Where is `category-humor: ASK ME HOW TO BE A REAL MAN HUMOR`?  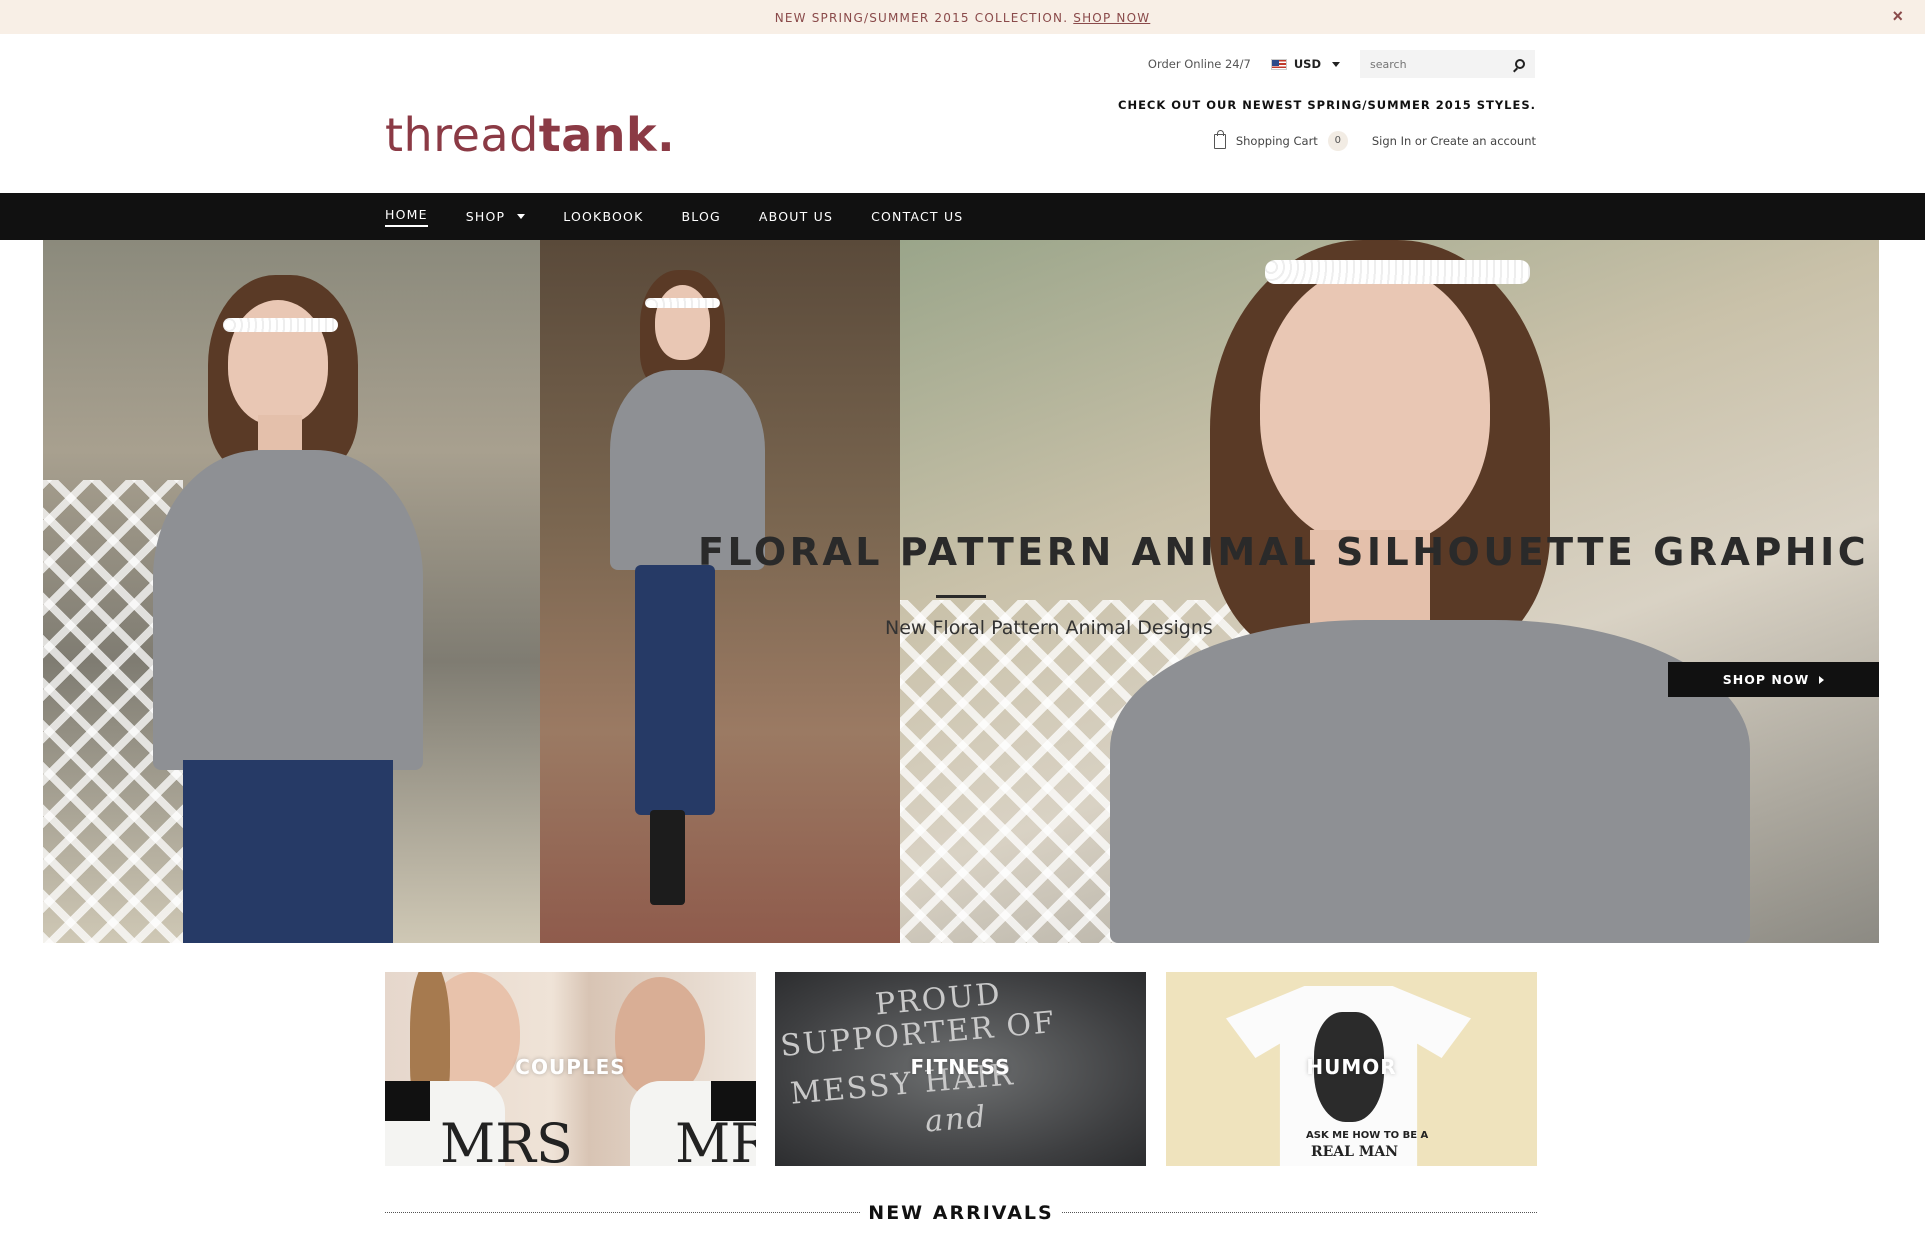 category-humor: ASK ME HOW TO BE A REAL MAN HUMOR is located at coordinates (1351, 1069).